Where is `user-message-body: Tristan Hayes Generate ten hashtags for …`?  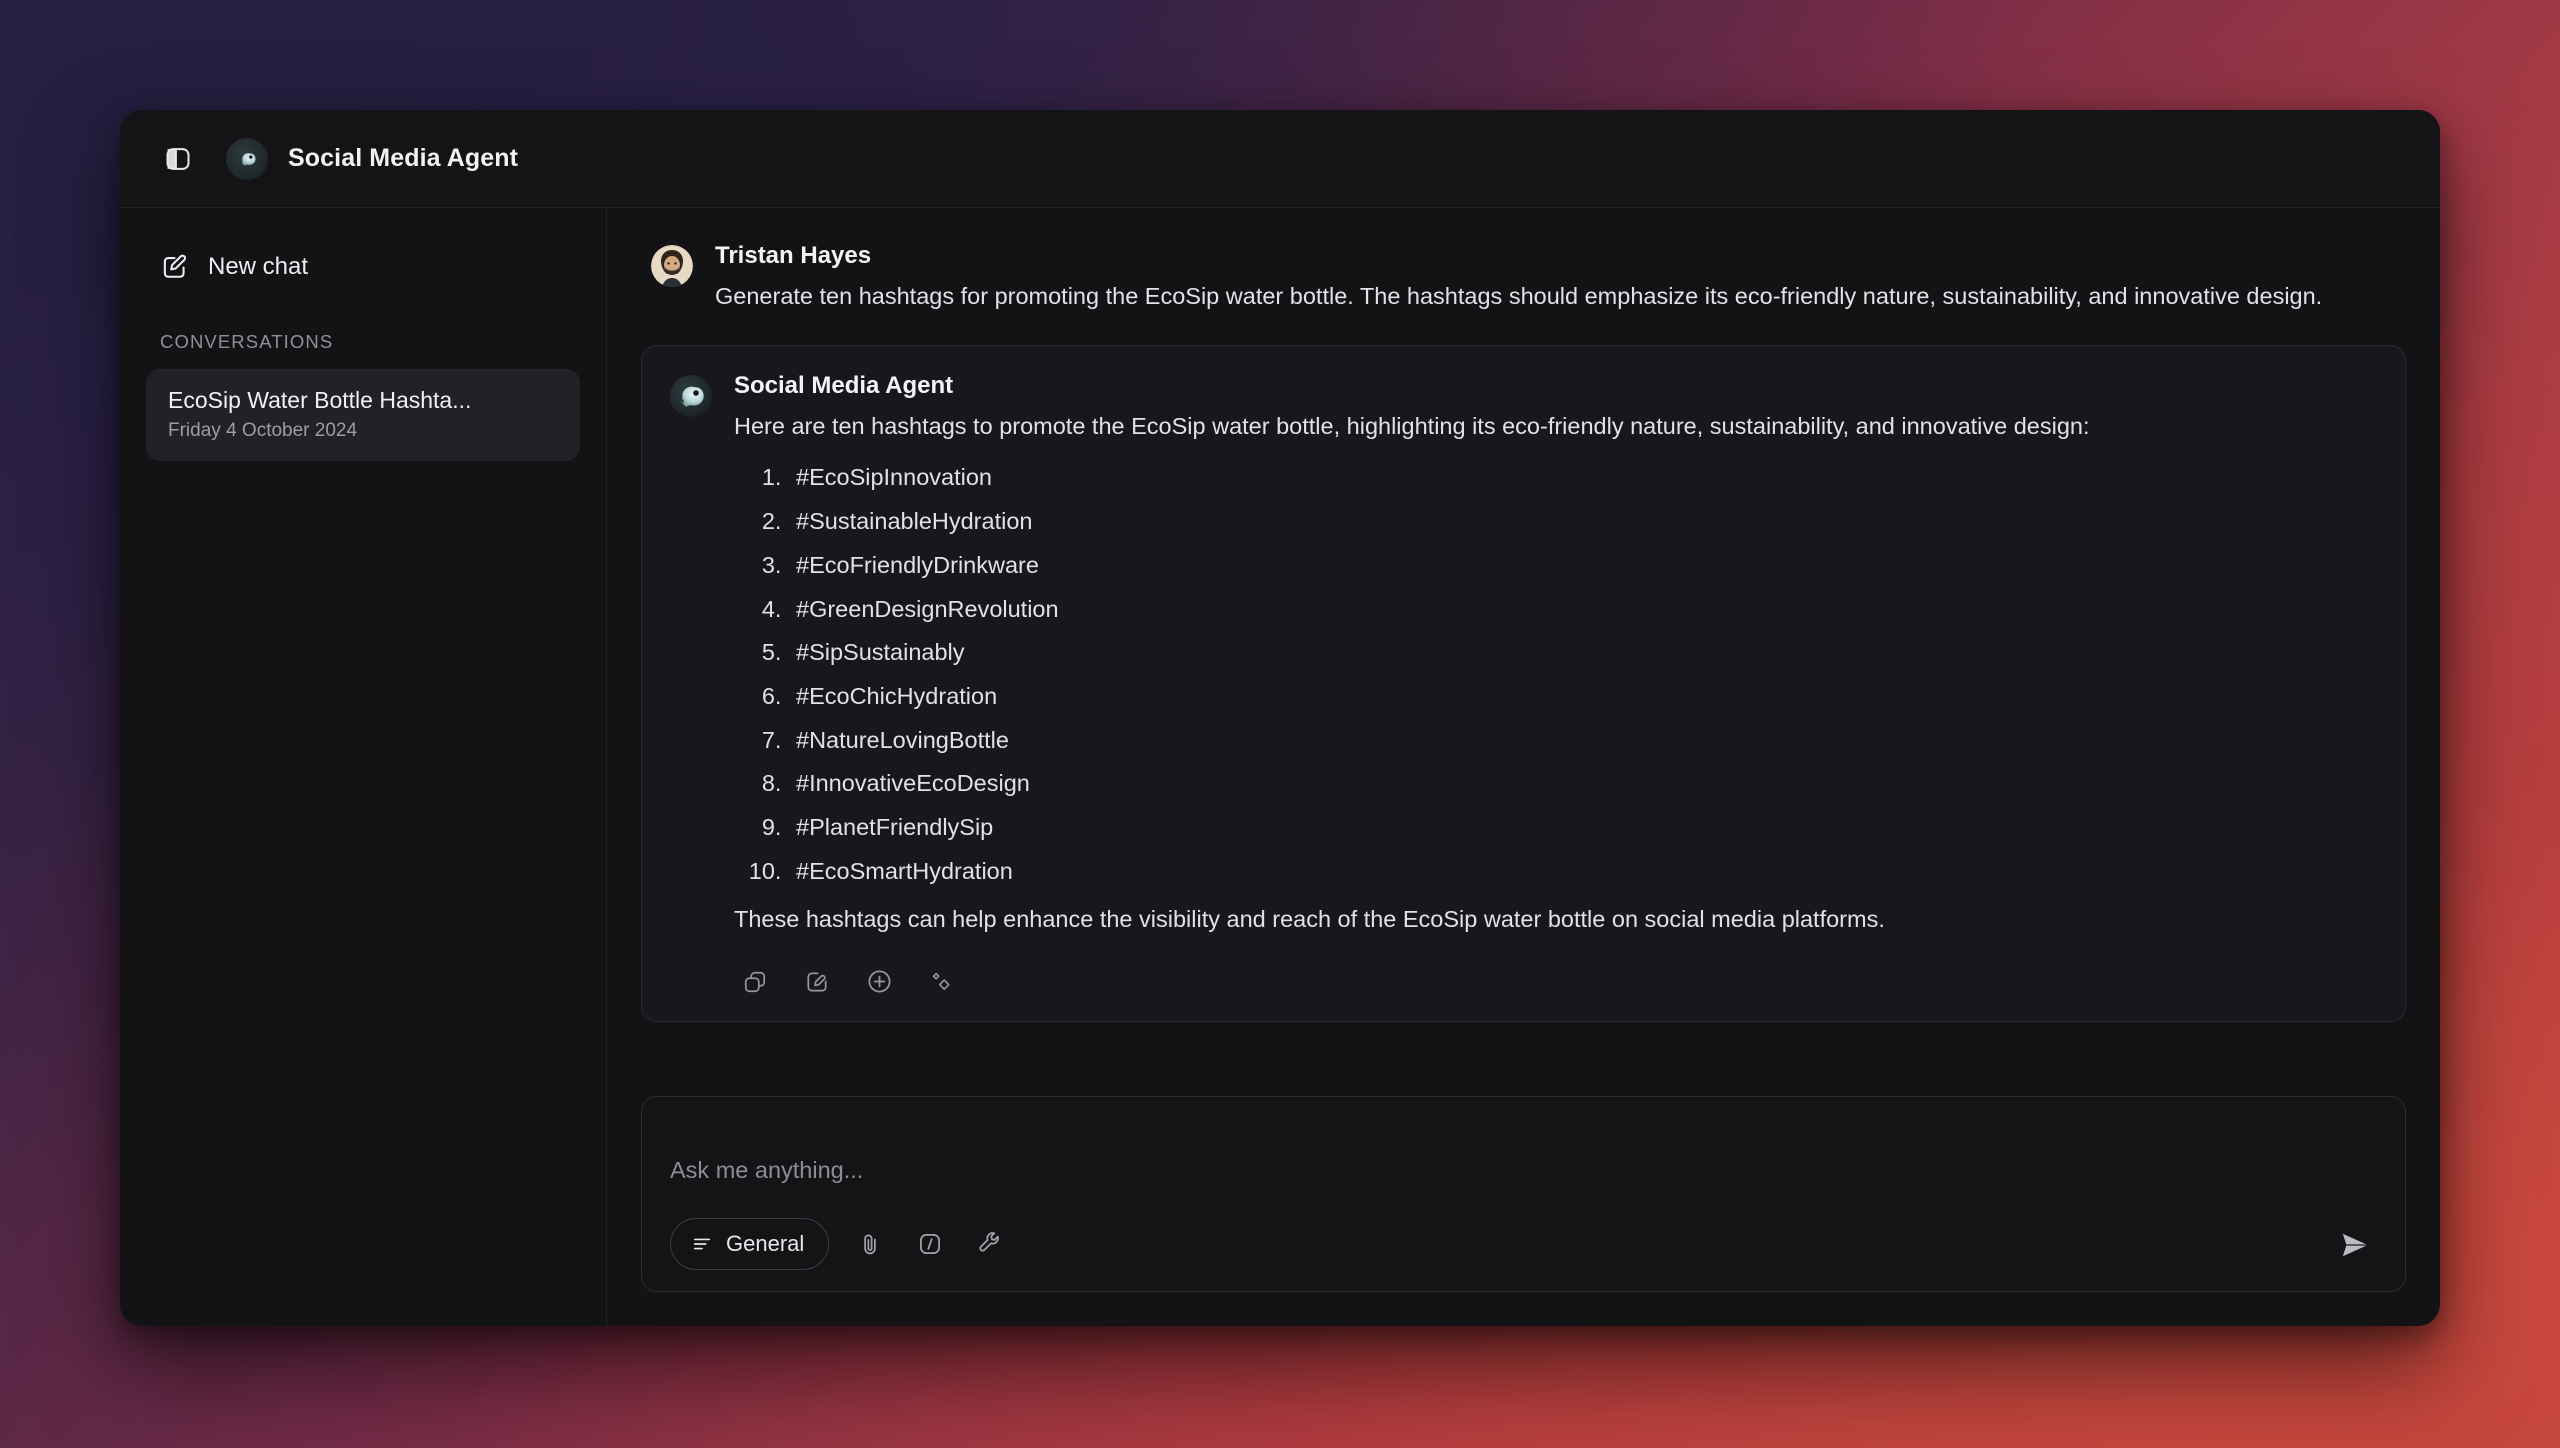 user-message-body: Tristan Hayes Generate ten hashtags for … is located at coordinates (1555, 278).